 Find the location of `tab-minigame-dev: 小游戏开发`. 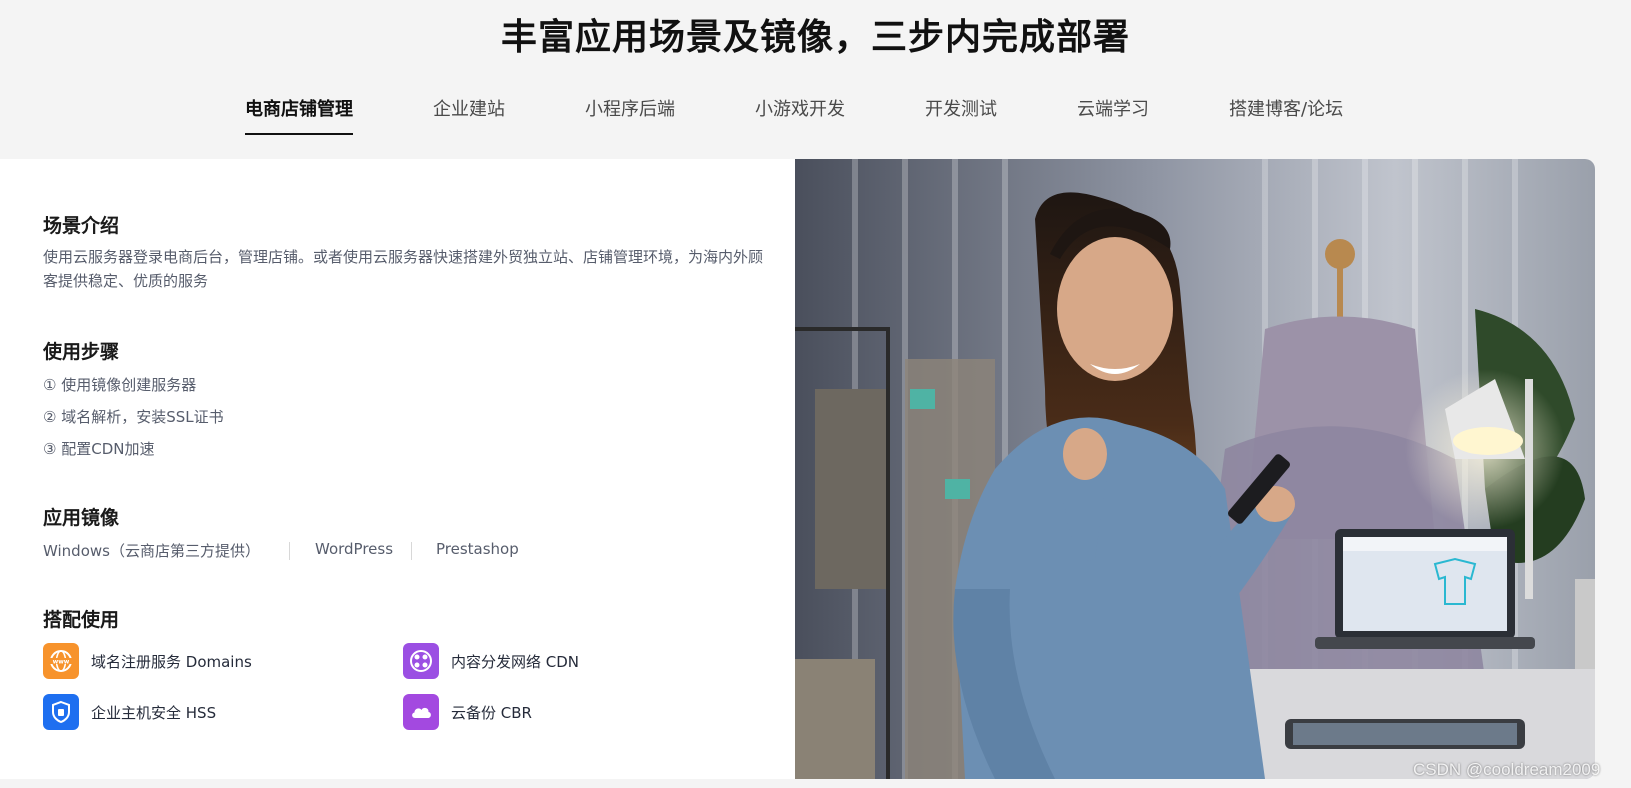

tab-minigame-dev: 小游戏开发 is located at coordinates (800, 114).